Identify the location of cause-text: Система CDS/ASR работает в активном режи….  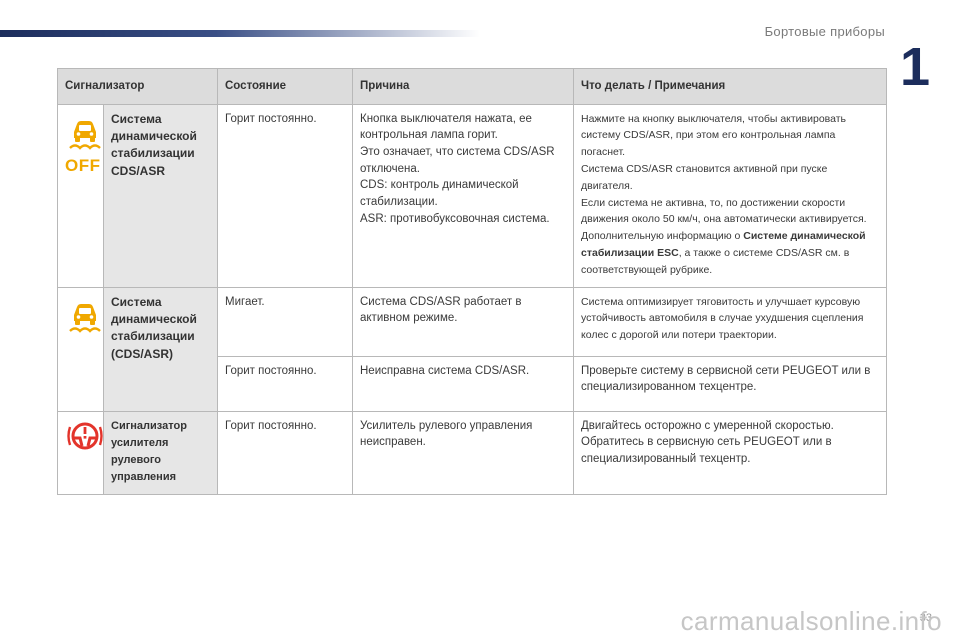
(463, 321).